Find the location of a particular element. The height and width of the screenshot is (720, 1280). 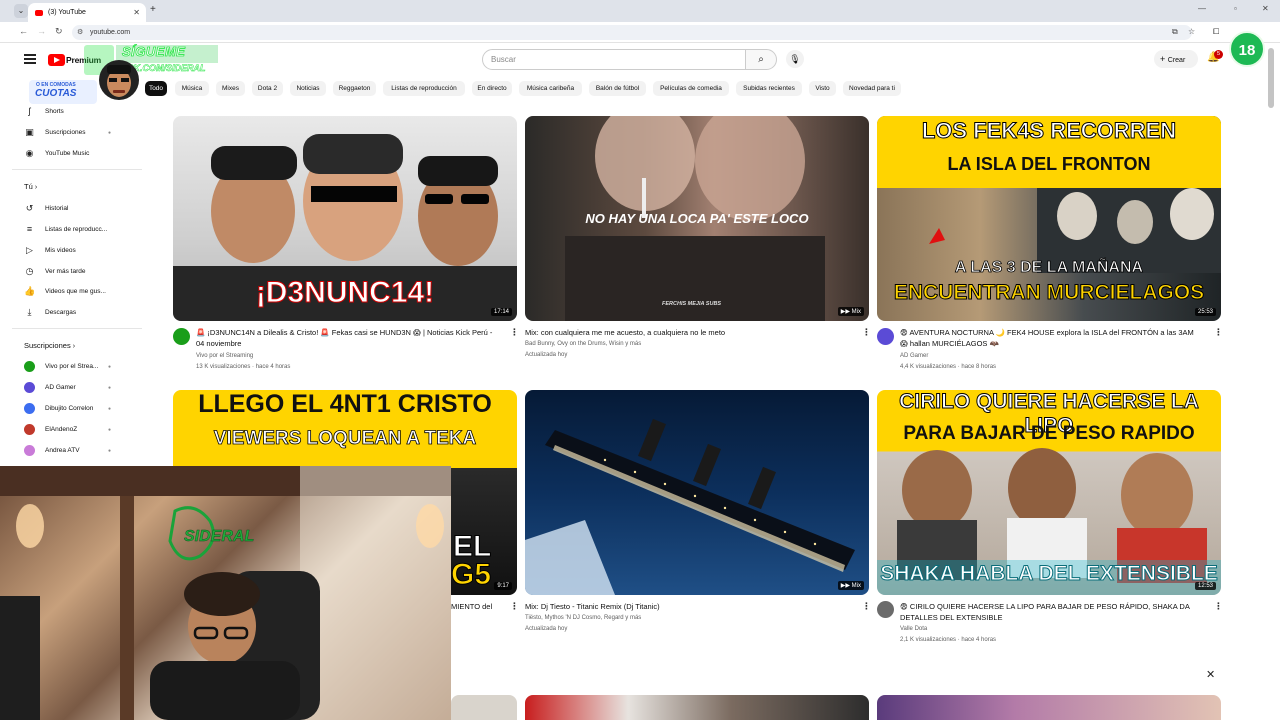

music-icon: ◉ is located at coordinates (29, 152).